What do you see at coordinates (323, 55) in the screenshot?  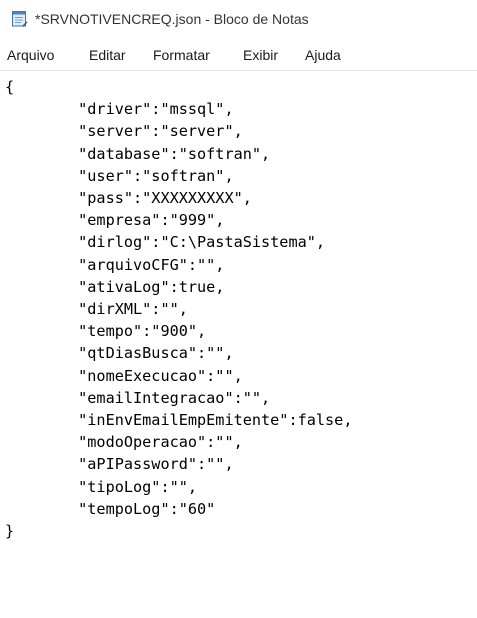 I see `menu-ajuda: Ajuda` at bounding box center [323, 55].